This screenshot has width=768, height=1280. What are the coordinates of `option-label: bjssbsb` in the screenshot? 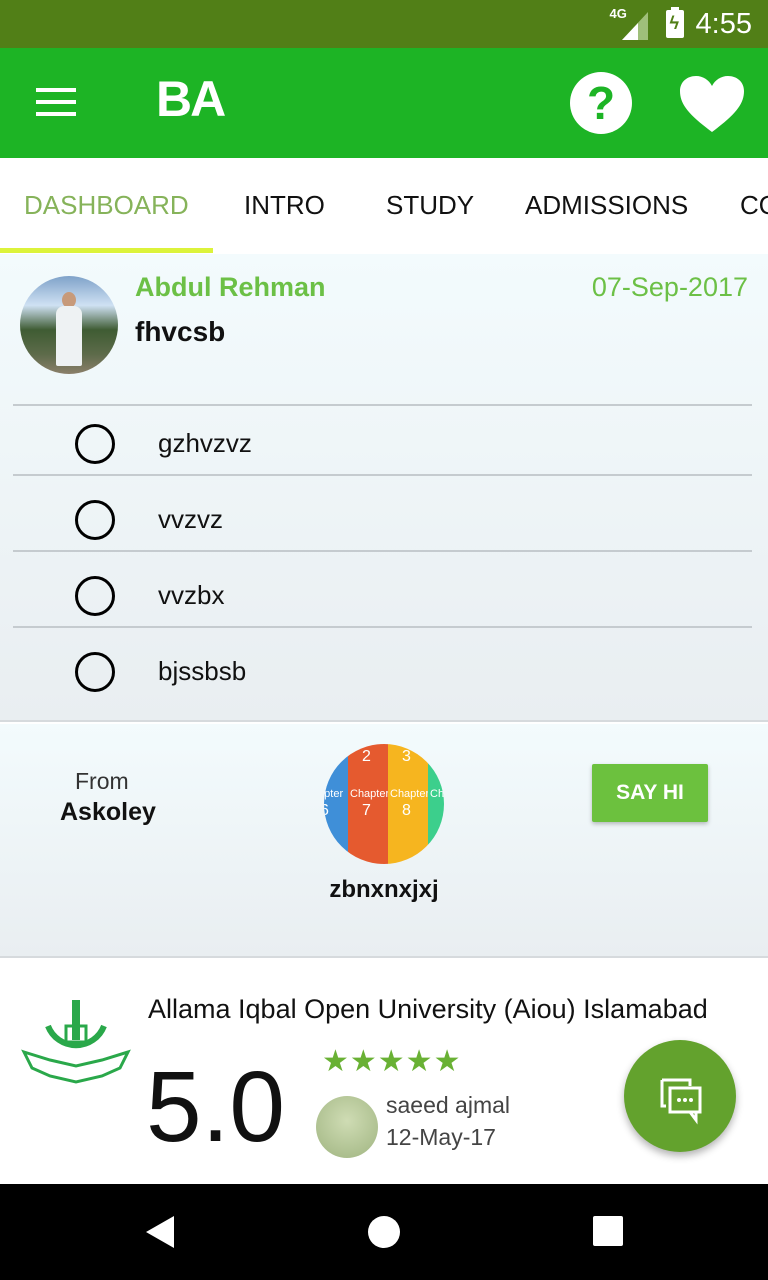 It's located at (202, 671).